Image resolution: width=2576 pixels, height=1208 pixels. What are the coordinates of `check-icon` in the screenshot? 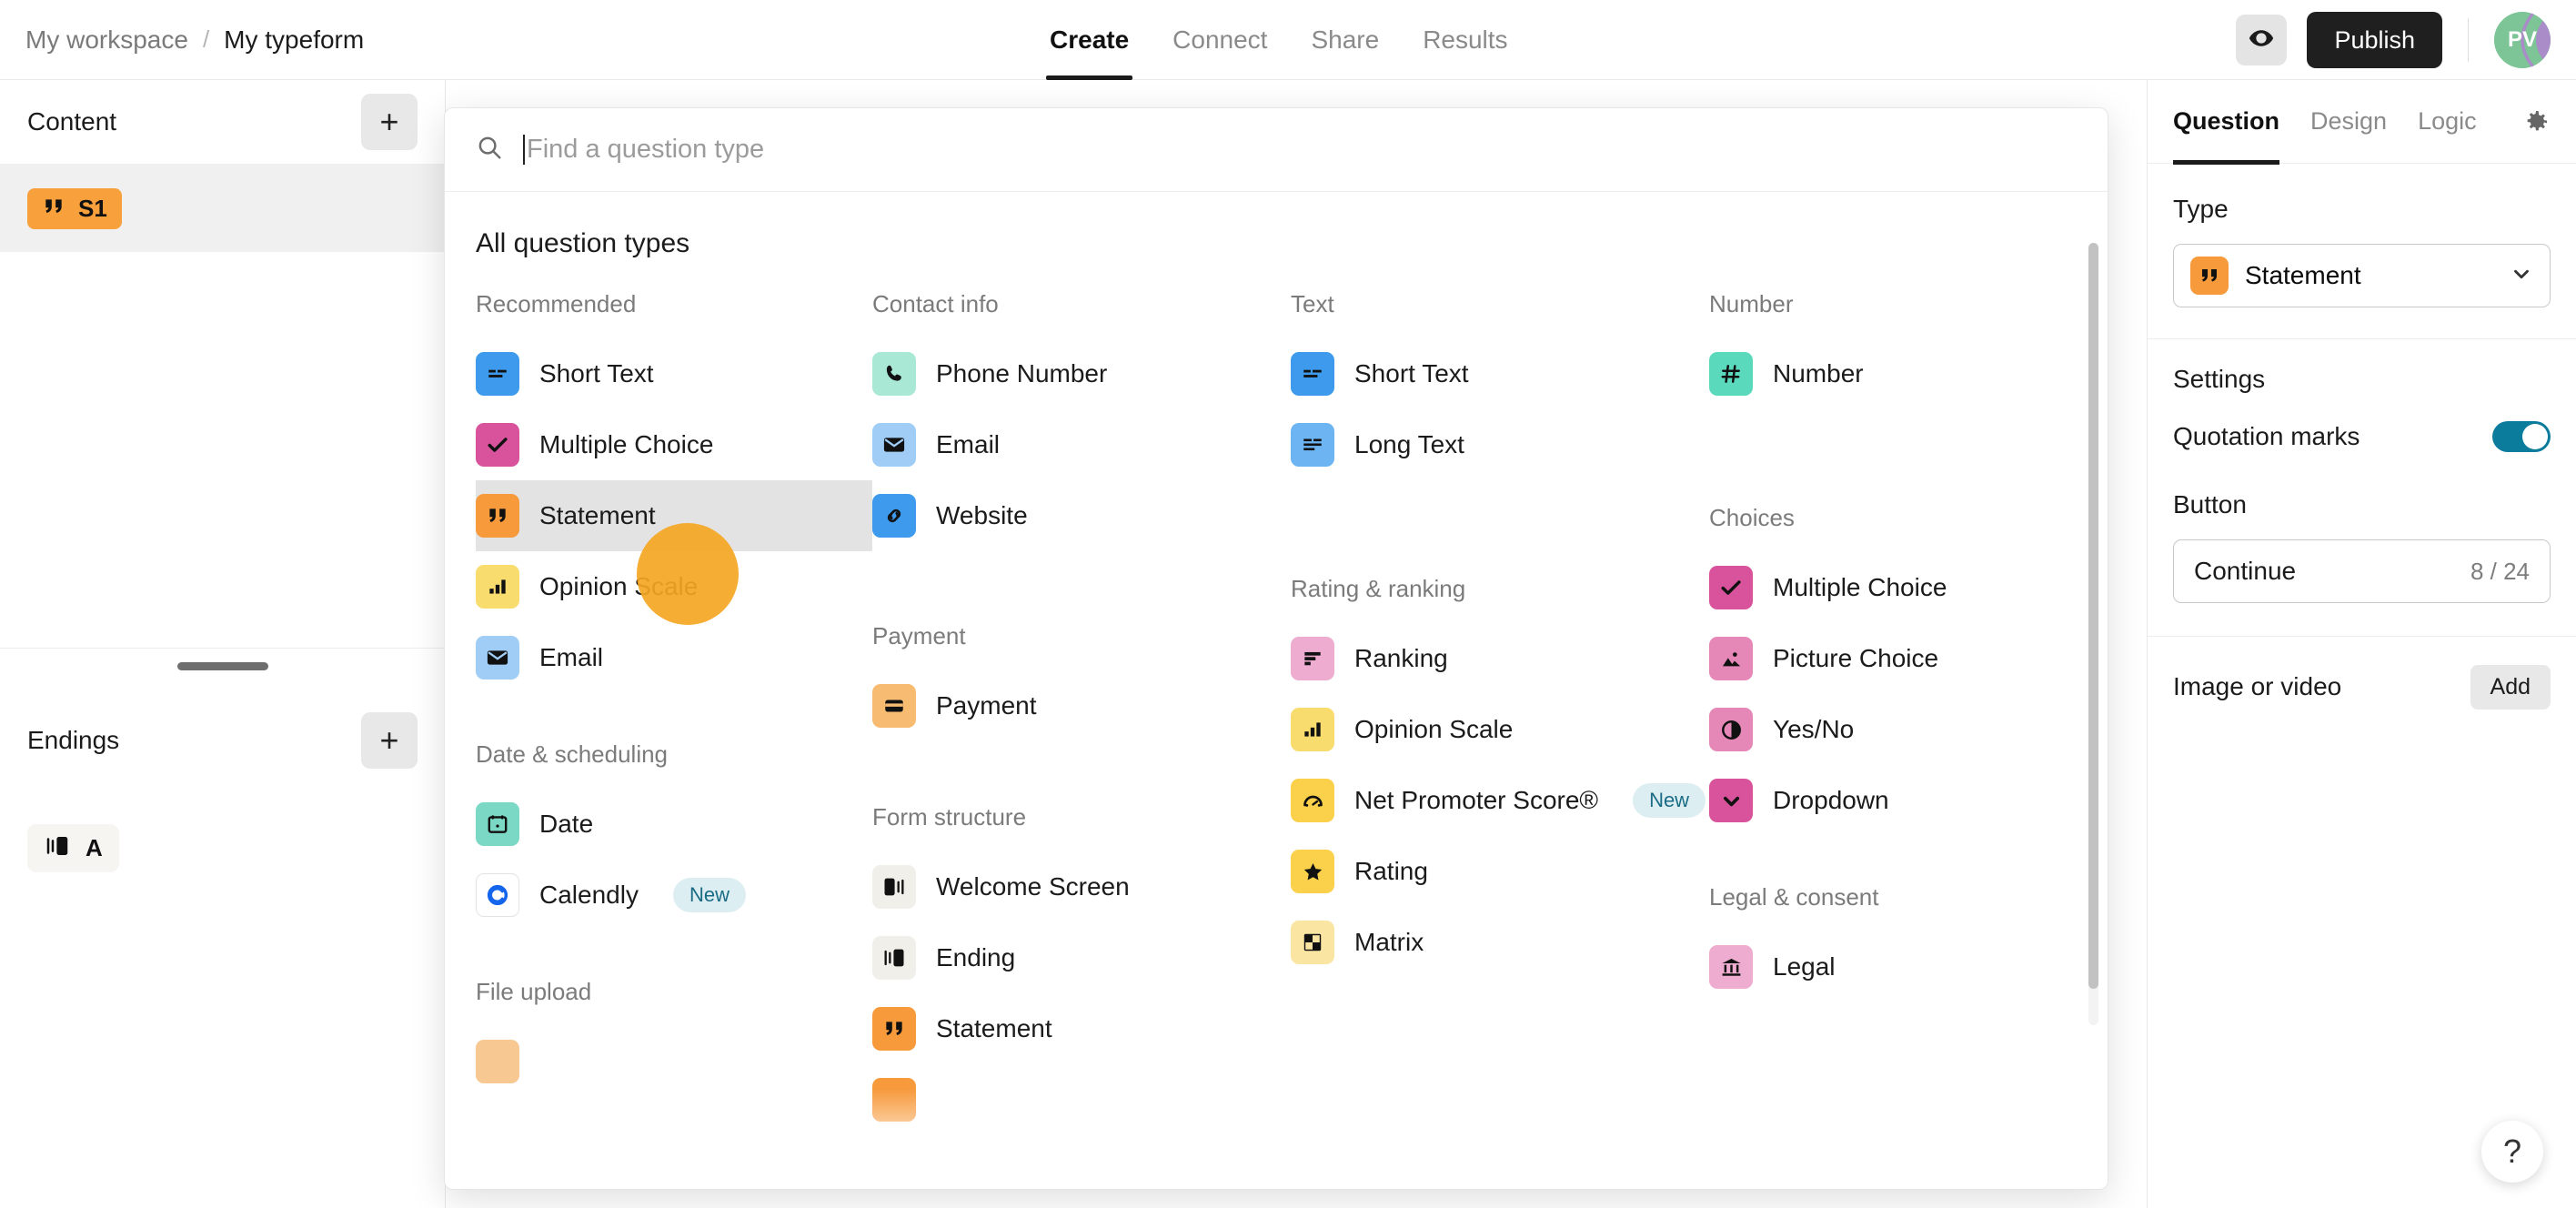 It's located at (497, 445).